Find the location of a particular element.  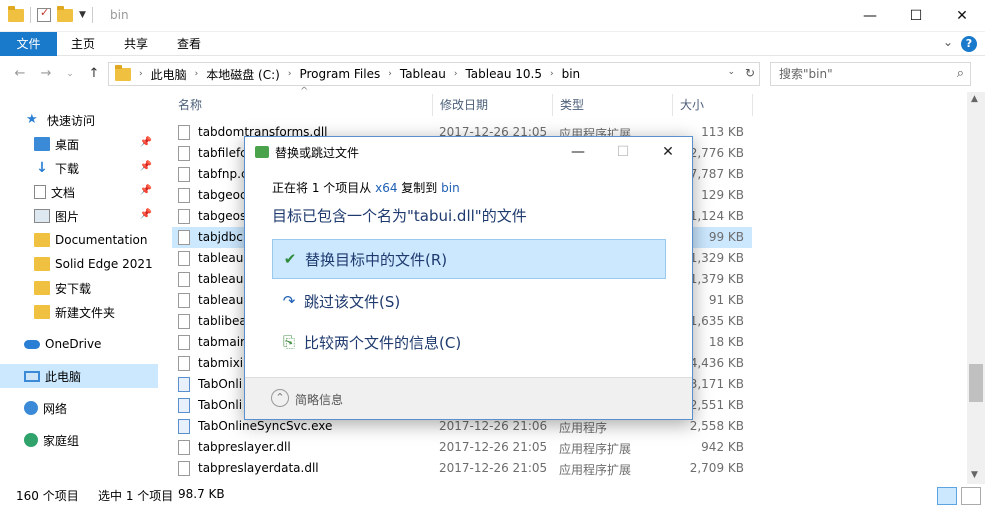

file-date: 2017-12-26 21:06 is located at coordinates (493, 426).